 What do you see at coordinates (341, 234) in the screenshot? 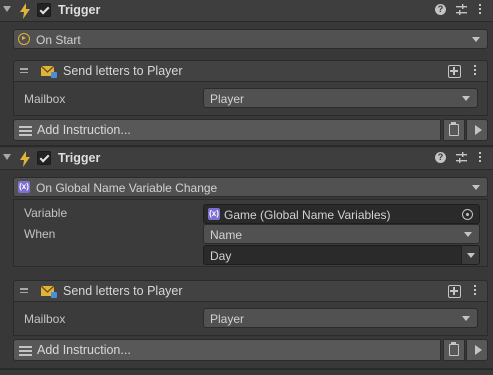
I see `when-dropdown: Name` at bounding box center [341, 234].